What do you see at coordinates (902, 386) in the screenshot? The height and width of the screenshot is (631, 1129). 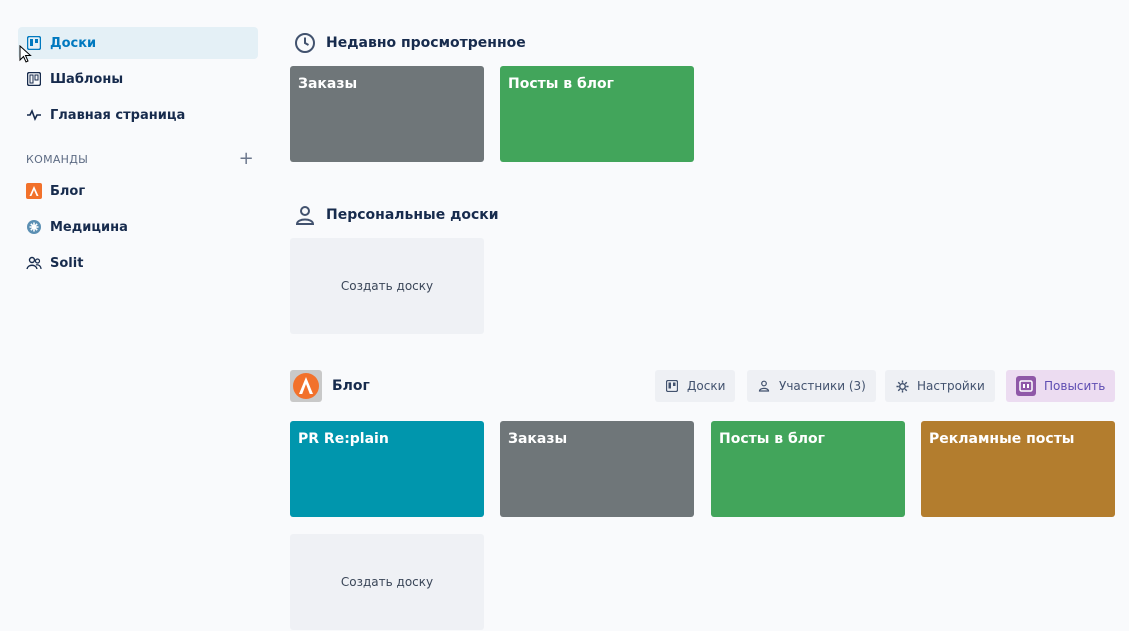 I see `gear-icon` at bounding box center [902, 386].